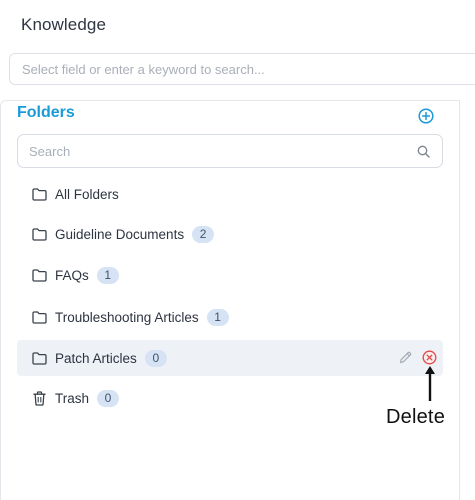 This screenshot has width=475, height=500. What do you see at coordinates (230, 398) in the screenshot?
I see `folder-item-trash: Trash 0` at bounding box center [230, 398].